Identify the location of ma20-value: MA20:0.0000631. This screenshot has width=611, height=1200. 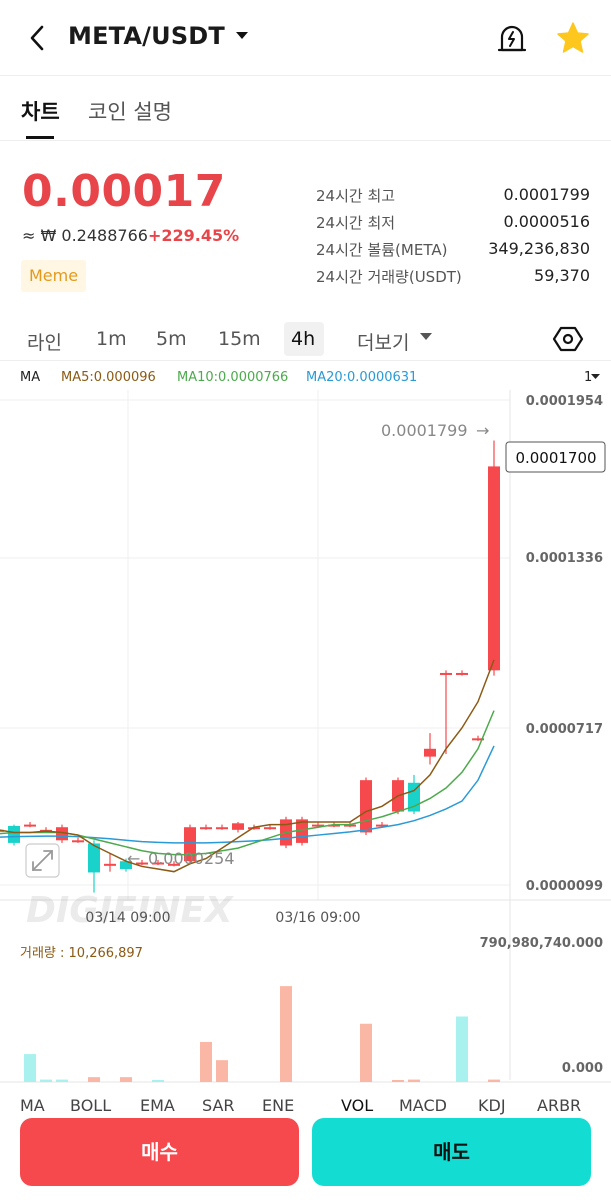
(362, 377).